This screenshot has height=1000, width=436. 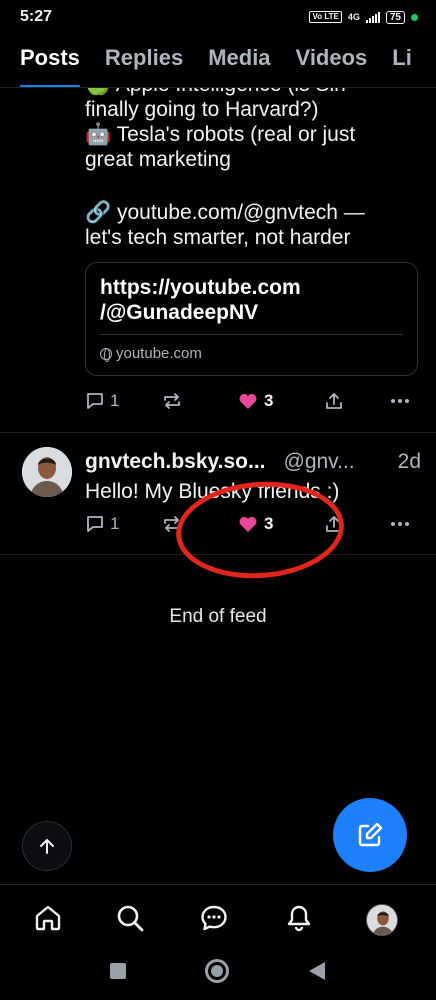 I want to click on repost-icon, so click(x=172, y=401).